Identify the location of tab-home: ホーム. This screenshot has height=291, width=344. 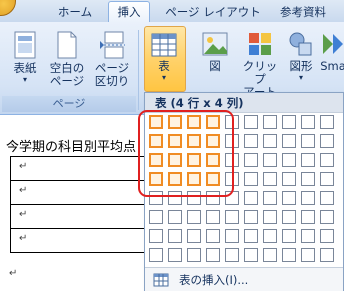
(75, 12).